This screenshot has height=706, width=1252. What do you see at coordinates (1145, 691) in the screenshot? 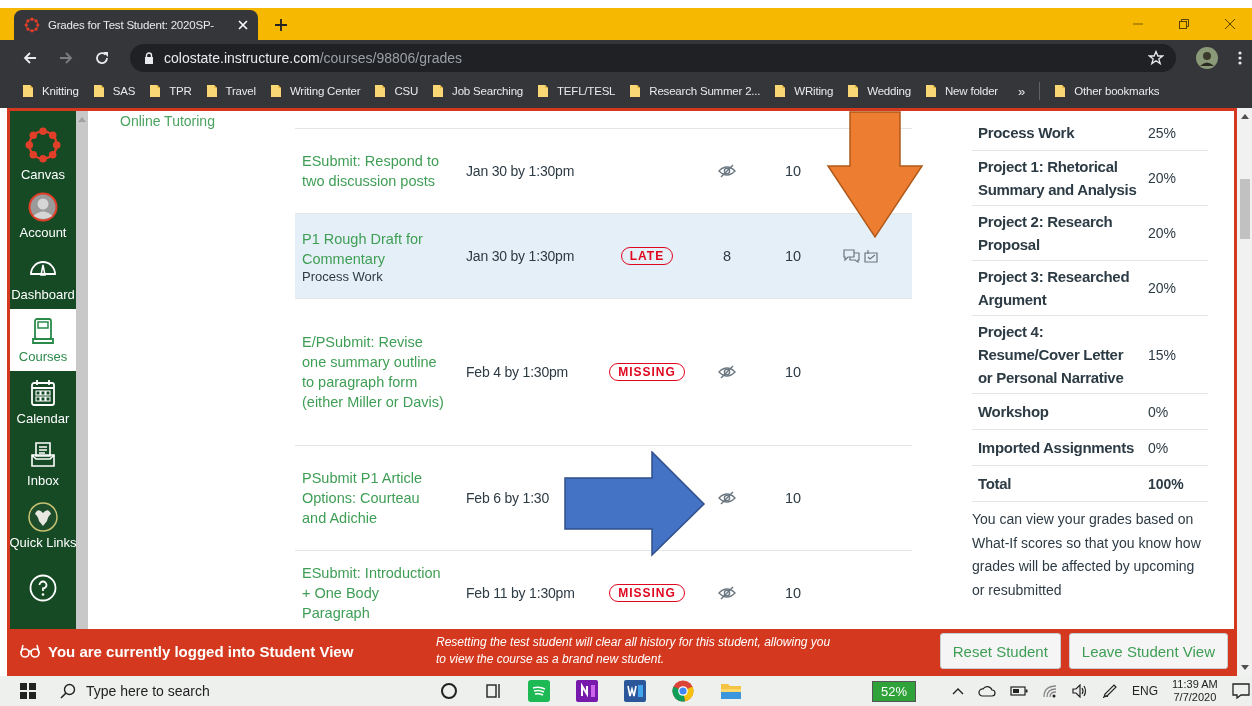
I see `language-indicator: ENG` at bounding box center [1145, 691].